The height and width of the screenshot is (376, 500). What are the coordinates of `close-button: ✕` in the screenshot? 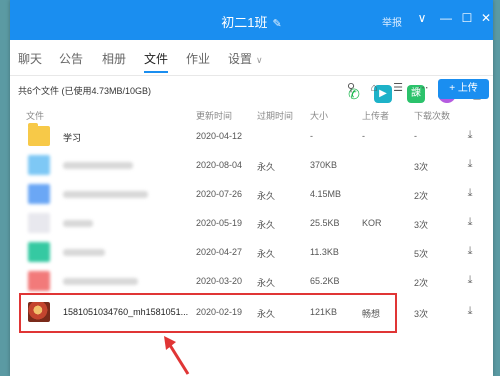 It's located at (485, 18).